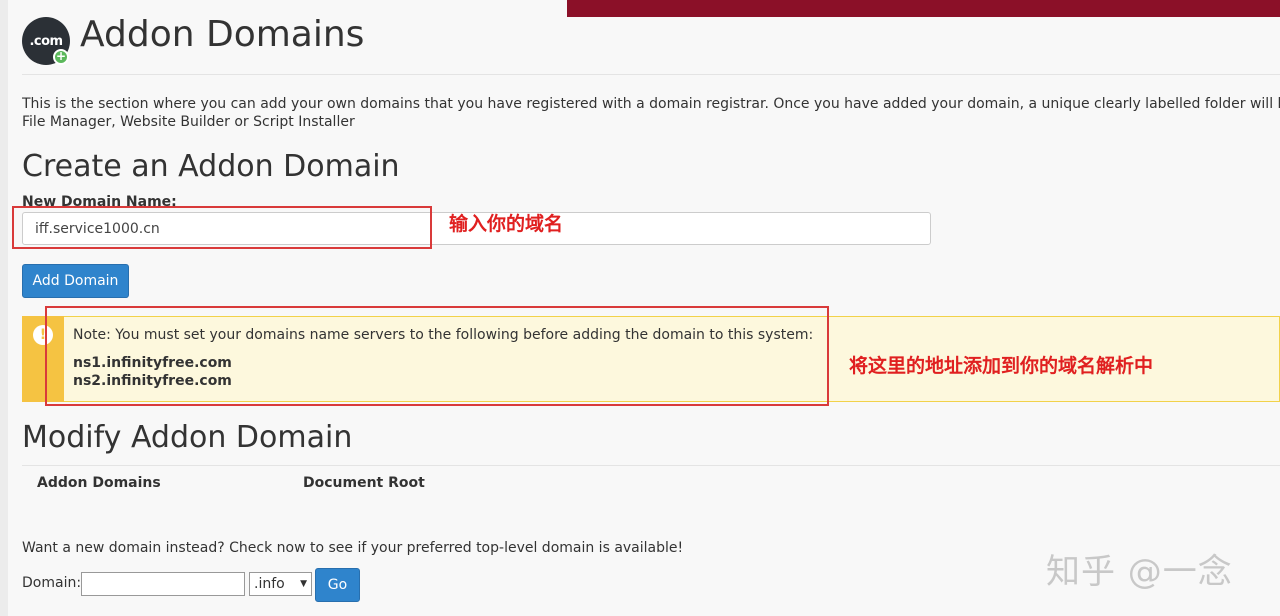 The image size is (1280, 616). I want to click on logo-text: .com, so click(46, 41).